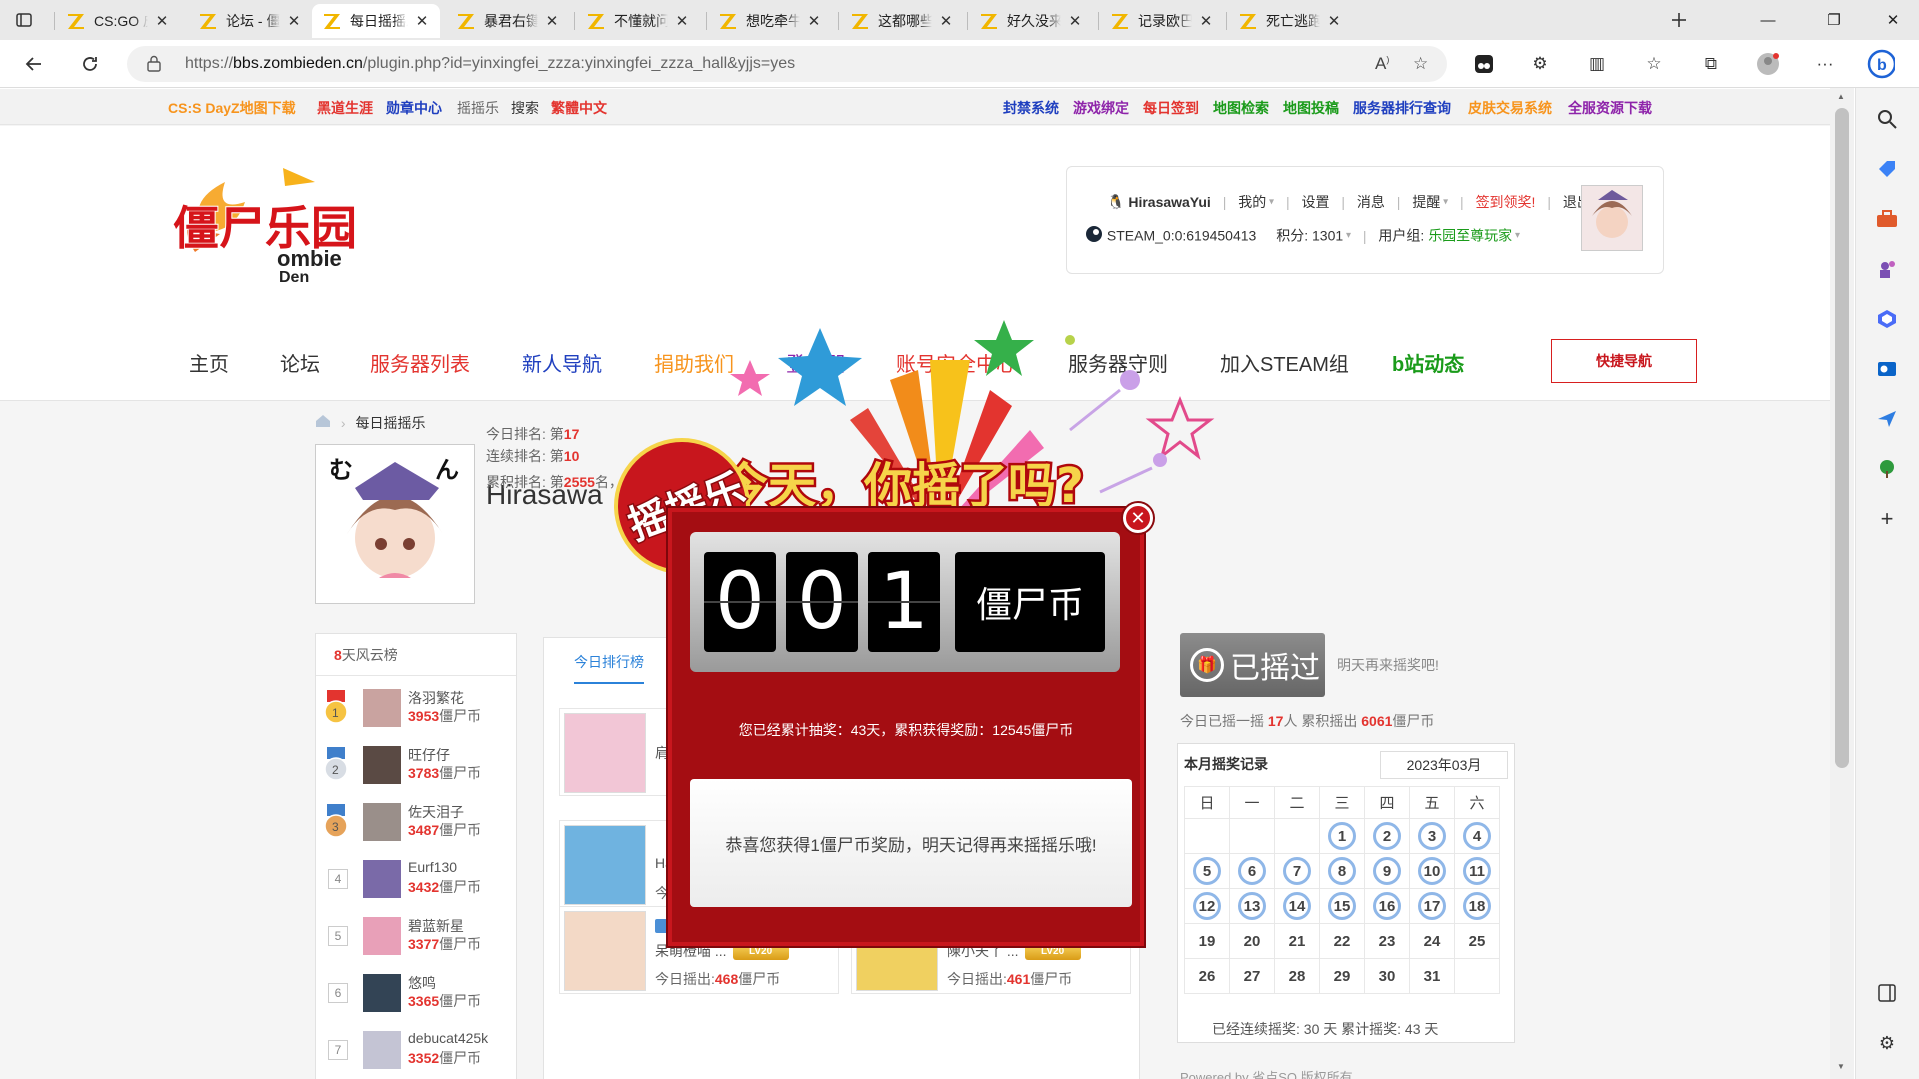 The height and width of the screenshot is (1079, 1919). Describe the element at coordinates (1470, 236) in the screenshot. I see `usergroup-value: 乐园至尊玩家` at that location.